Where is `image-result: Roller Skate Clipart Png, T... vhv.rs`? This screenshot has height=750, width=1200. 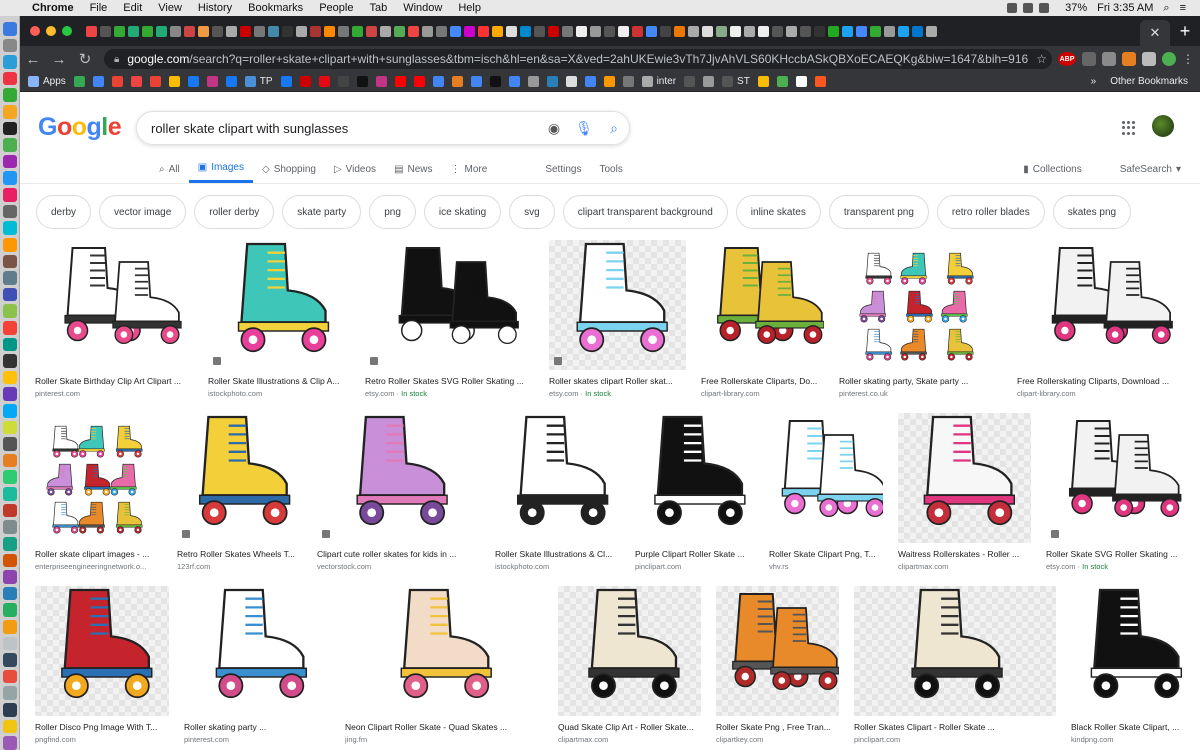 image-result: Roller Skate Clipart Png, T... vhv.rs is located at coordinates (826, 492).